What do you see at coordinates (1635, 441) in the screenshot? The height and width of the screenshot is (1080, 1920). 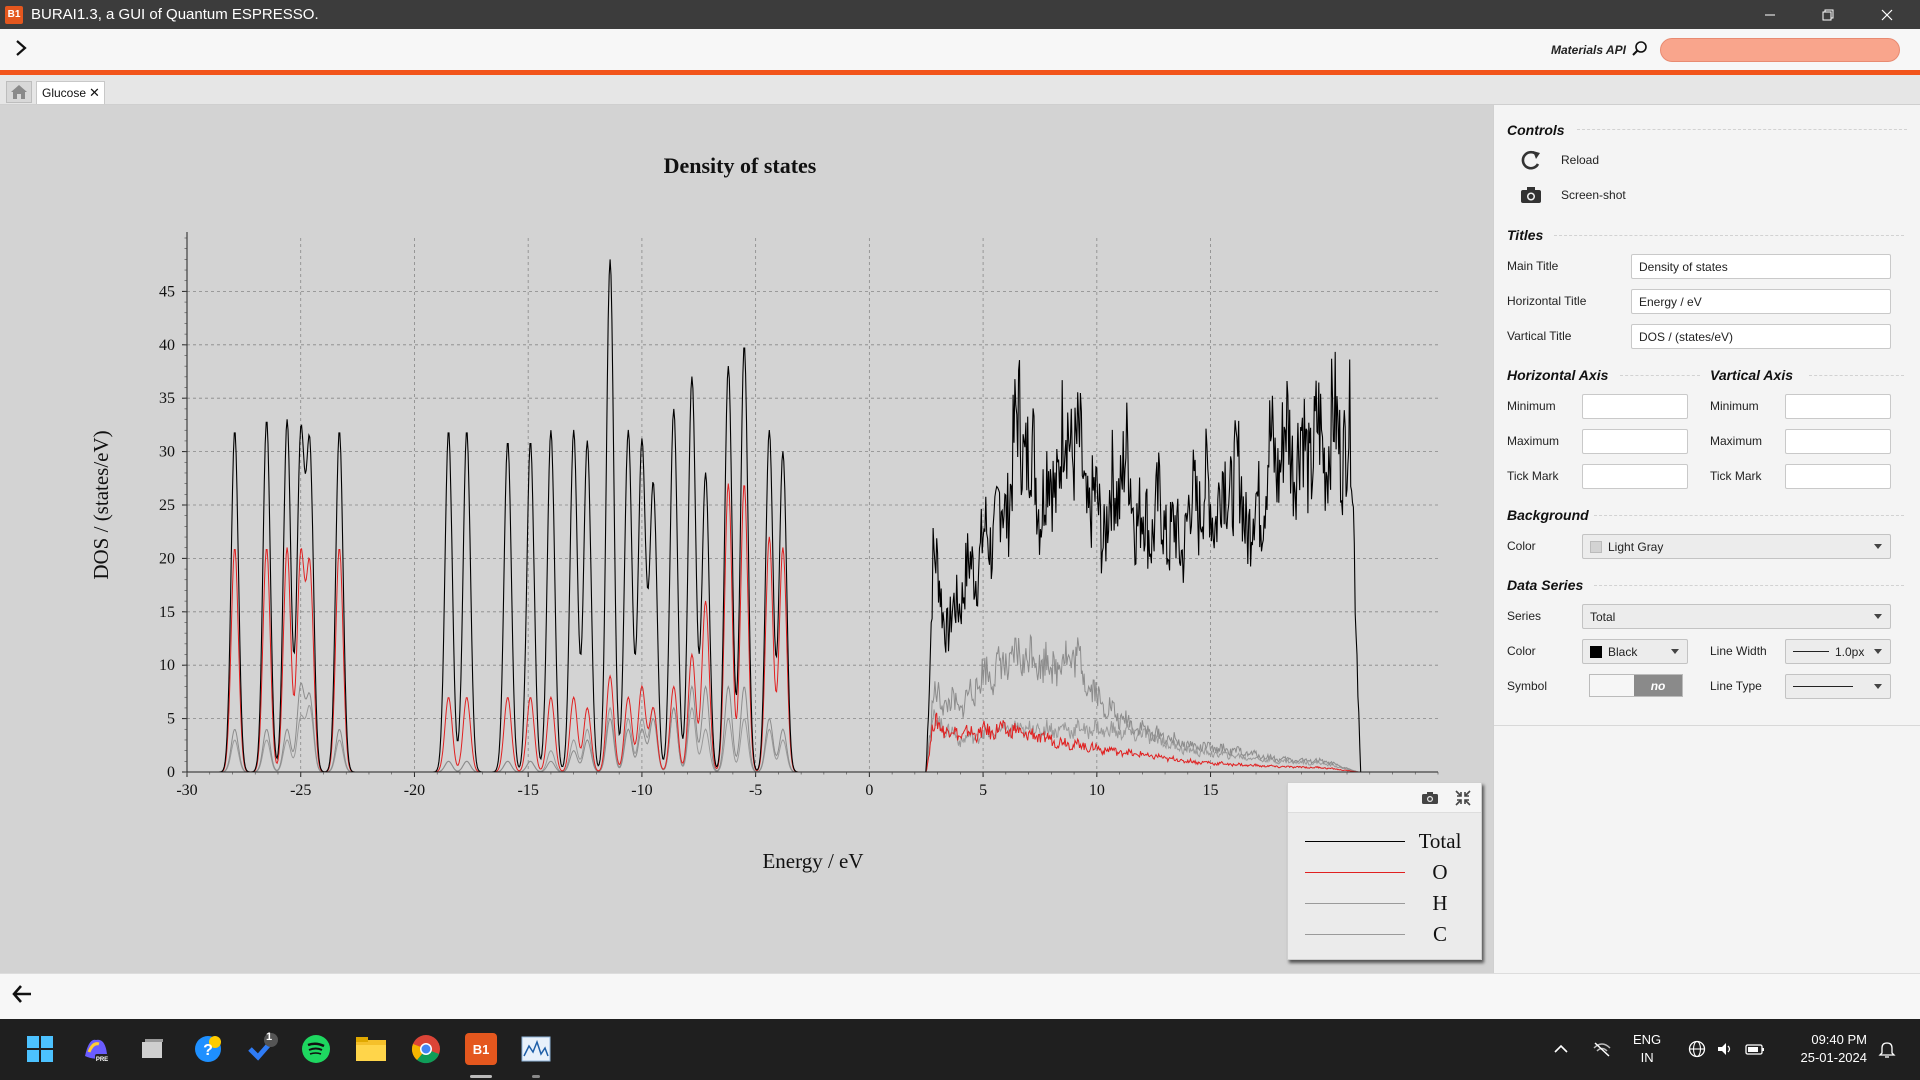 I see `h-max-input` at bounding box center [1635, 441].